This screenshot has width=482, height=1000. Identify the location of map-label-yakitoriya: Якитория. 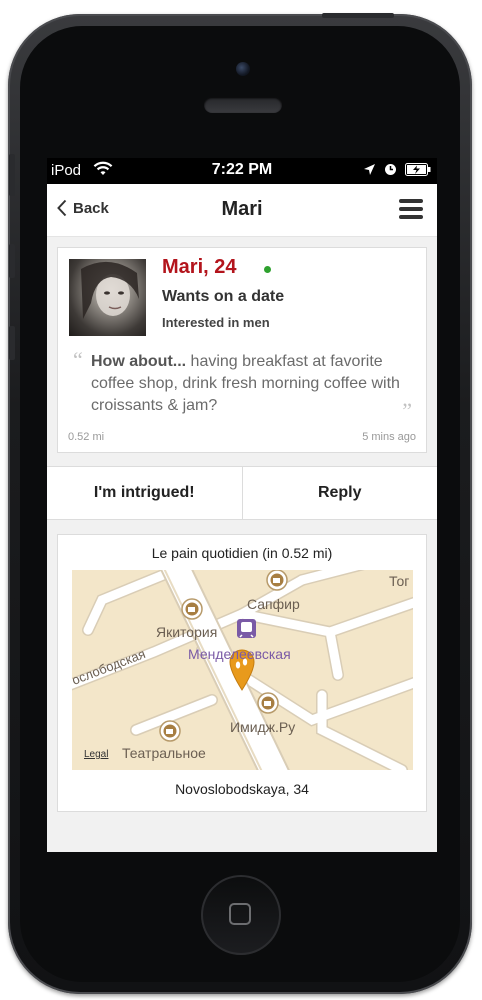
(186, 632).